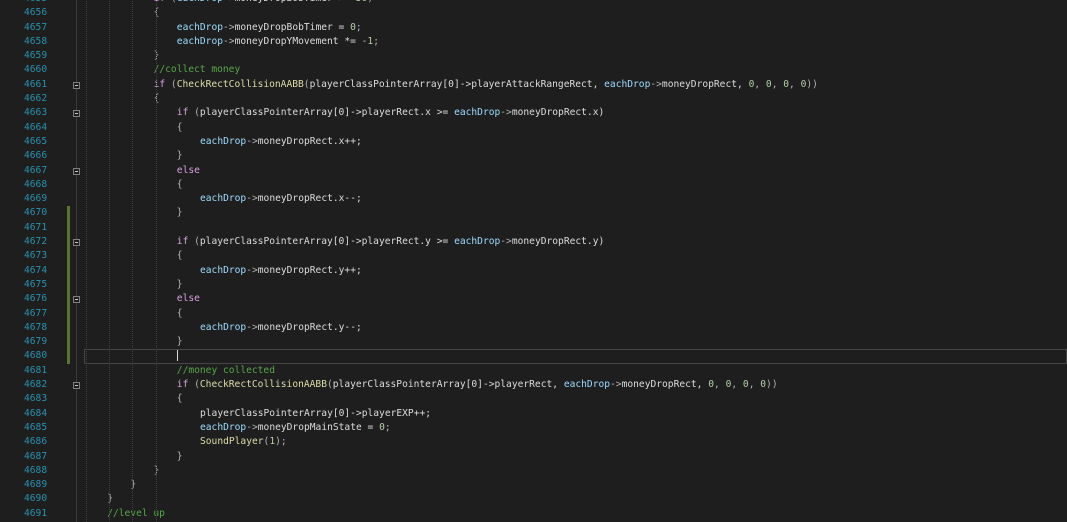 The image size is (1067, 522). I want to click on line-number: 4671, so click(35, 228).